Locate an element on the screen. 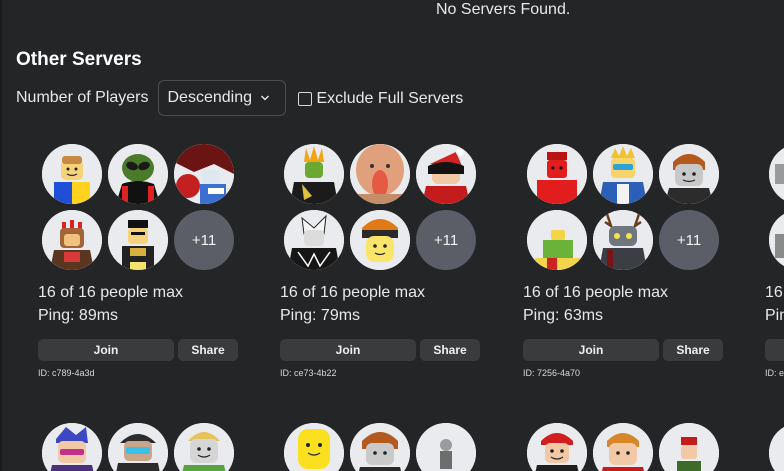 The height and width of the screenshot is (471, 784). section-title: Other Servers is located at coordinates (79, 59).